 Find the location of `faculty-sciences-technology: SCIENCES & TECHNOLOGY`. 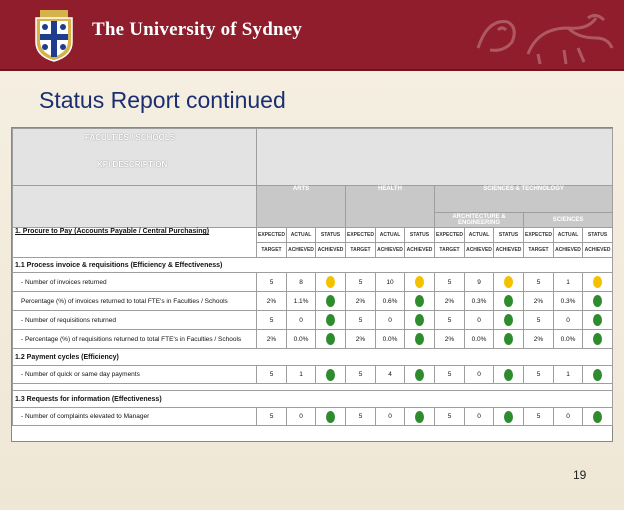

faculty-sciences-technology: SCIENCES & TECHNOLOGY is located at coordinates (523, 199).